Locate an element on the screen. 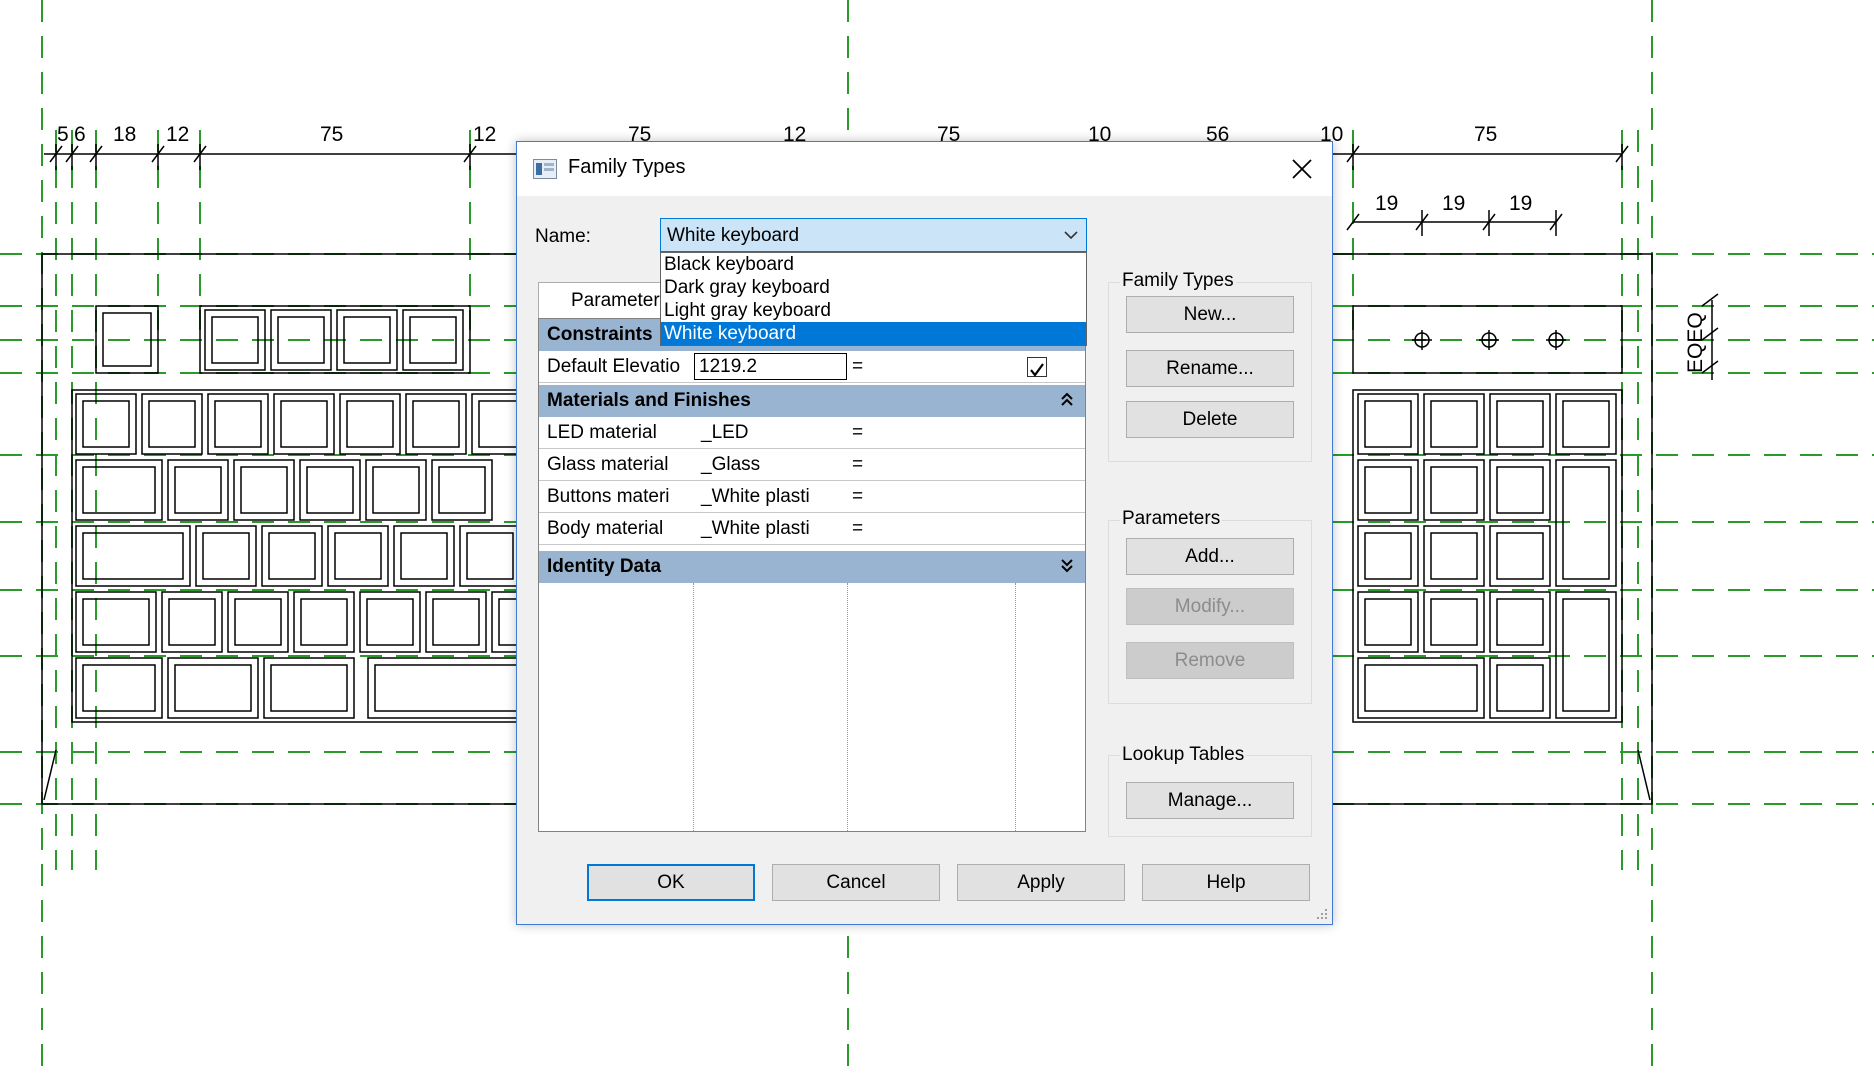 The height and width of the screenshot is (1080, 1874). table-row: Default Elevatio 1219.2 = is located at coordinates (812, 367).